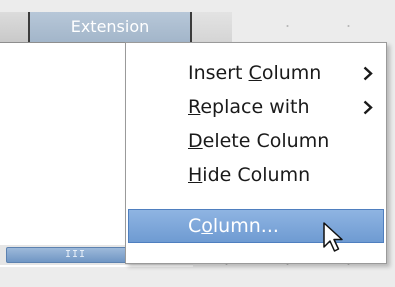 Image resolution: width=395 pixels, height=287 pixels. What do you see at coordinates (249, 175) in the screenshot?
I see `menu-item-label: Hide Column` at bounding box center [249, 175].